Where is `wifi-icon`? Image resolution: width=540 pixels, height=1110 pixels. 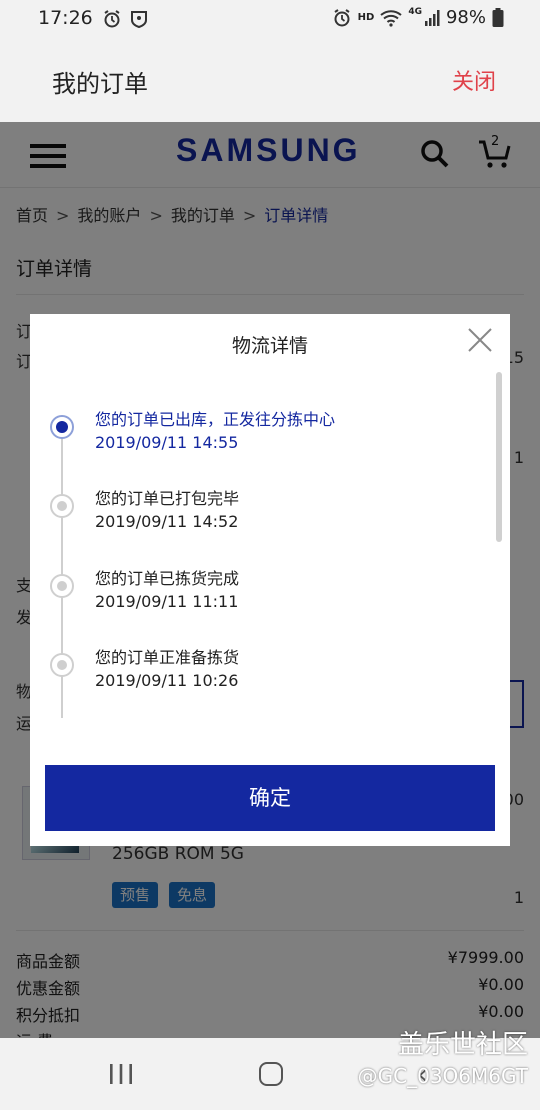
wifi-icon is located at coordinates (391, 18).